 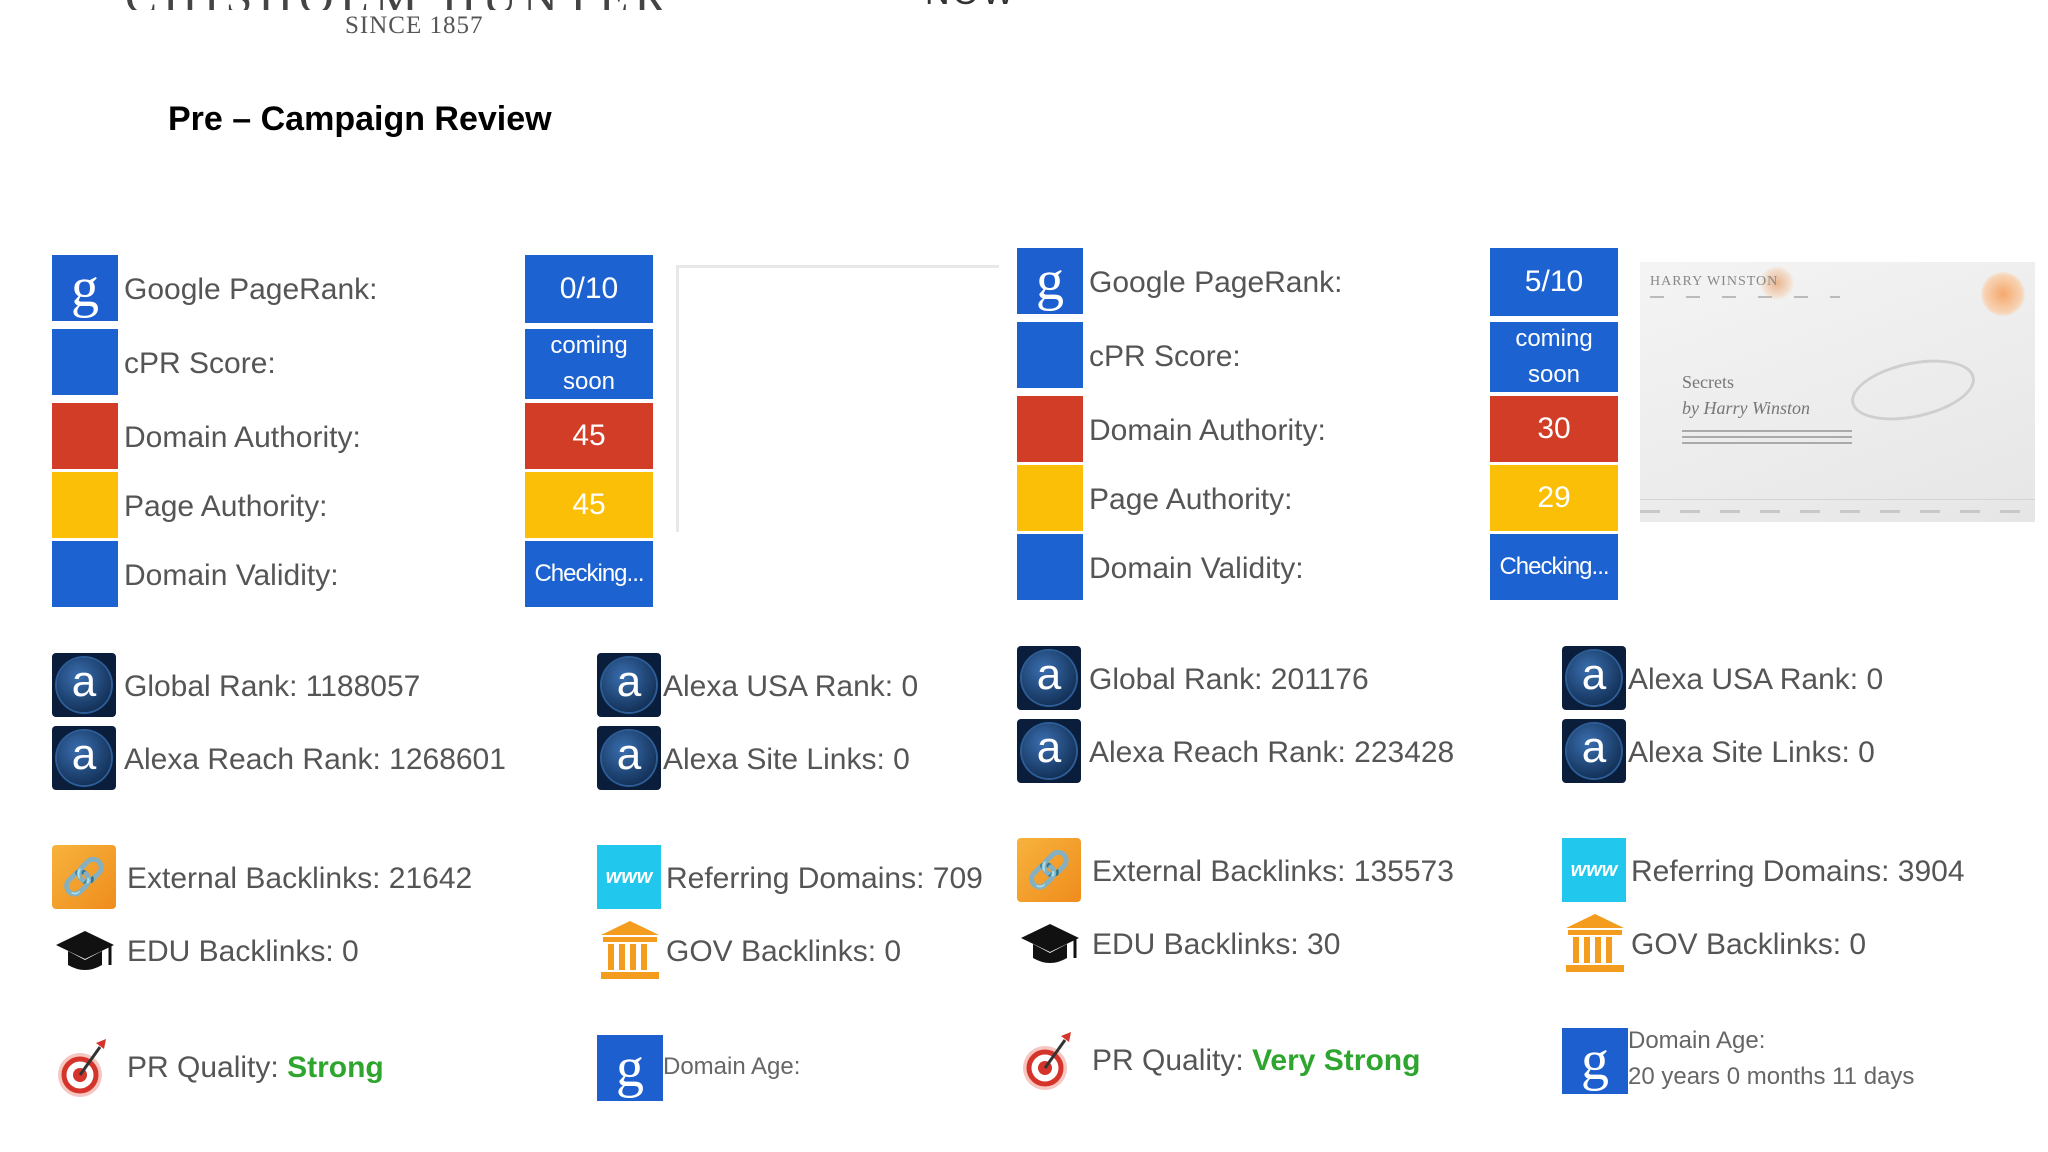 What do you see at coordinates (589, 505) in the screenshot?
I see `page-authority-value: 45` at bounding box center [589, 505].